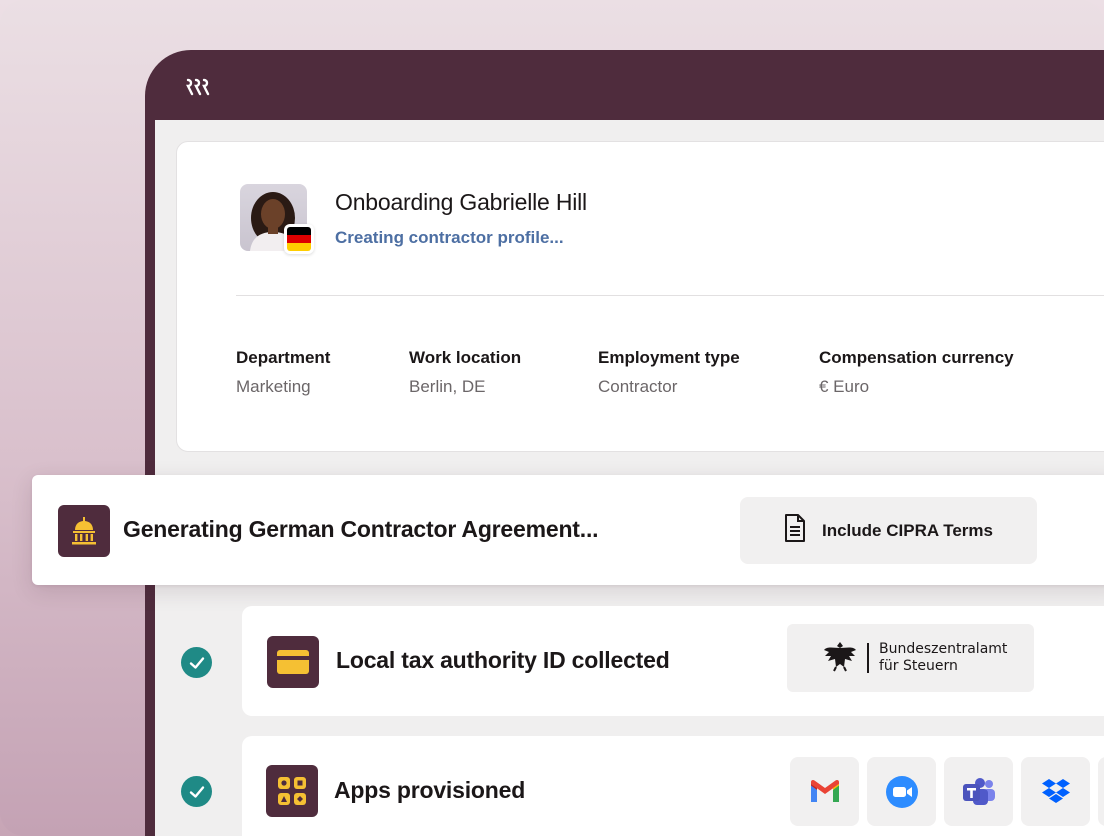 The width and height of the screenshot is (1104, 836). I want to click on field-employment-type: Employment type Contractor, so click(669, 372).